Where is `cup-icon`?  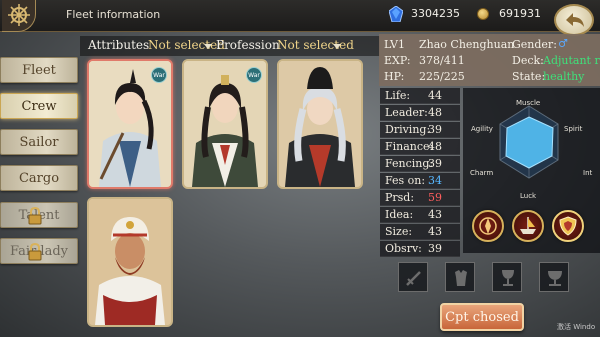
cup-icon is located at coordinates (555, 278).